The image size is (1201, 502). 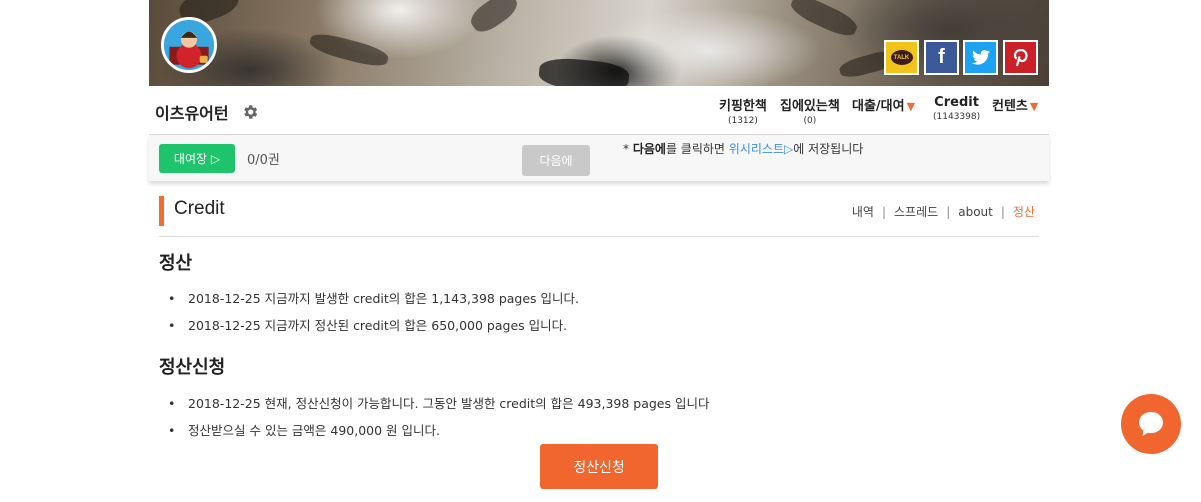 I want to click on subnav-spread: 스프레드, so click(x=916, y=212).